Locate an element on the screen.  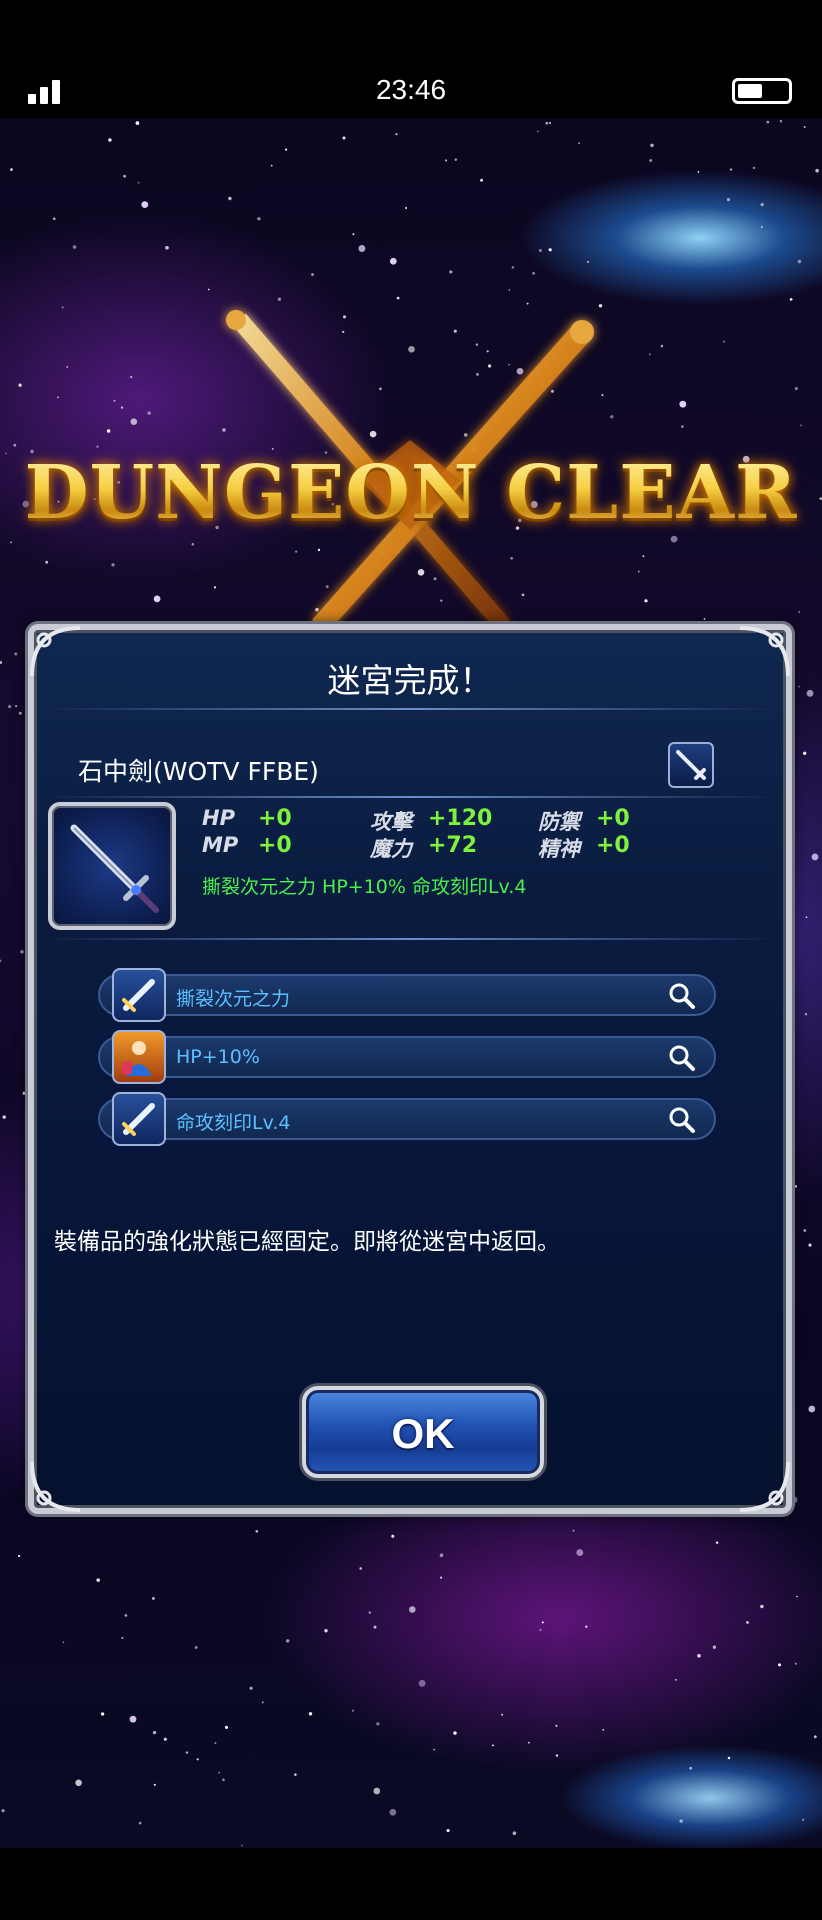
stat-value-attack: +120 is located at coordinates (460, 818).